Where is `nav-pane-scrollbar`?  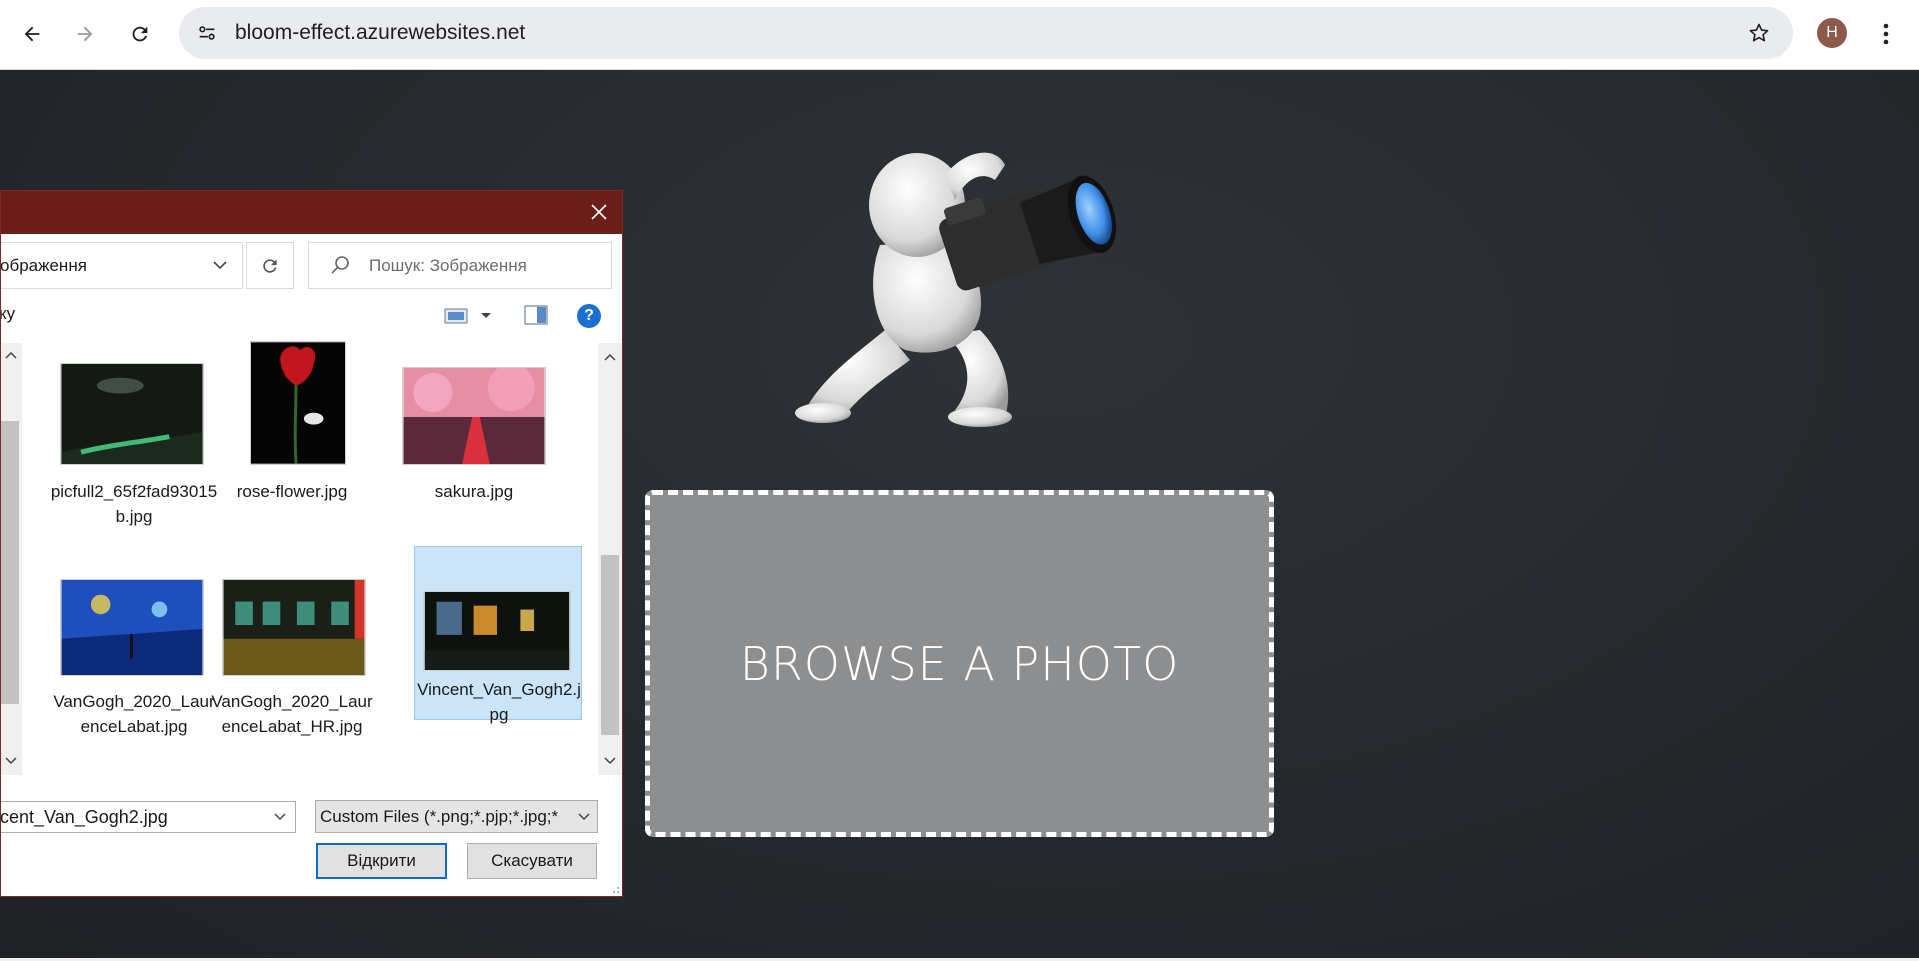 nav-pane-scrollbar is located at coordinates (11, 559).